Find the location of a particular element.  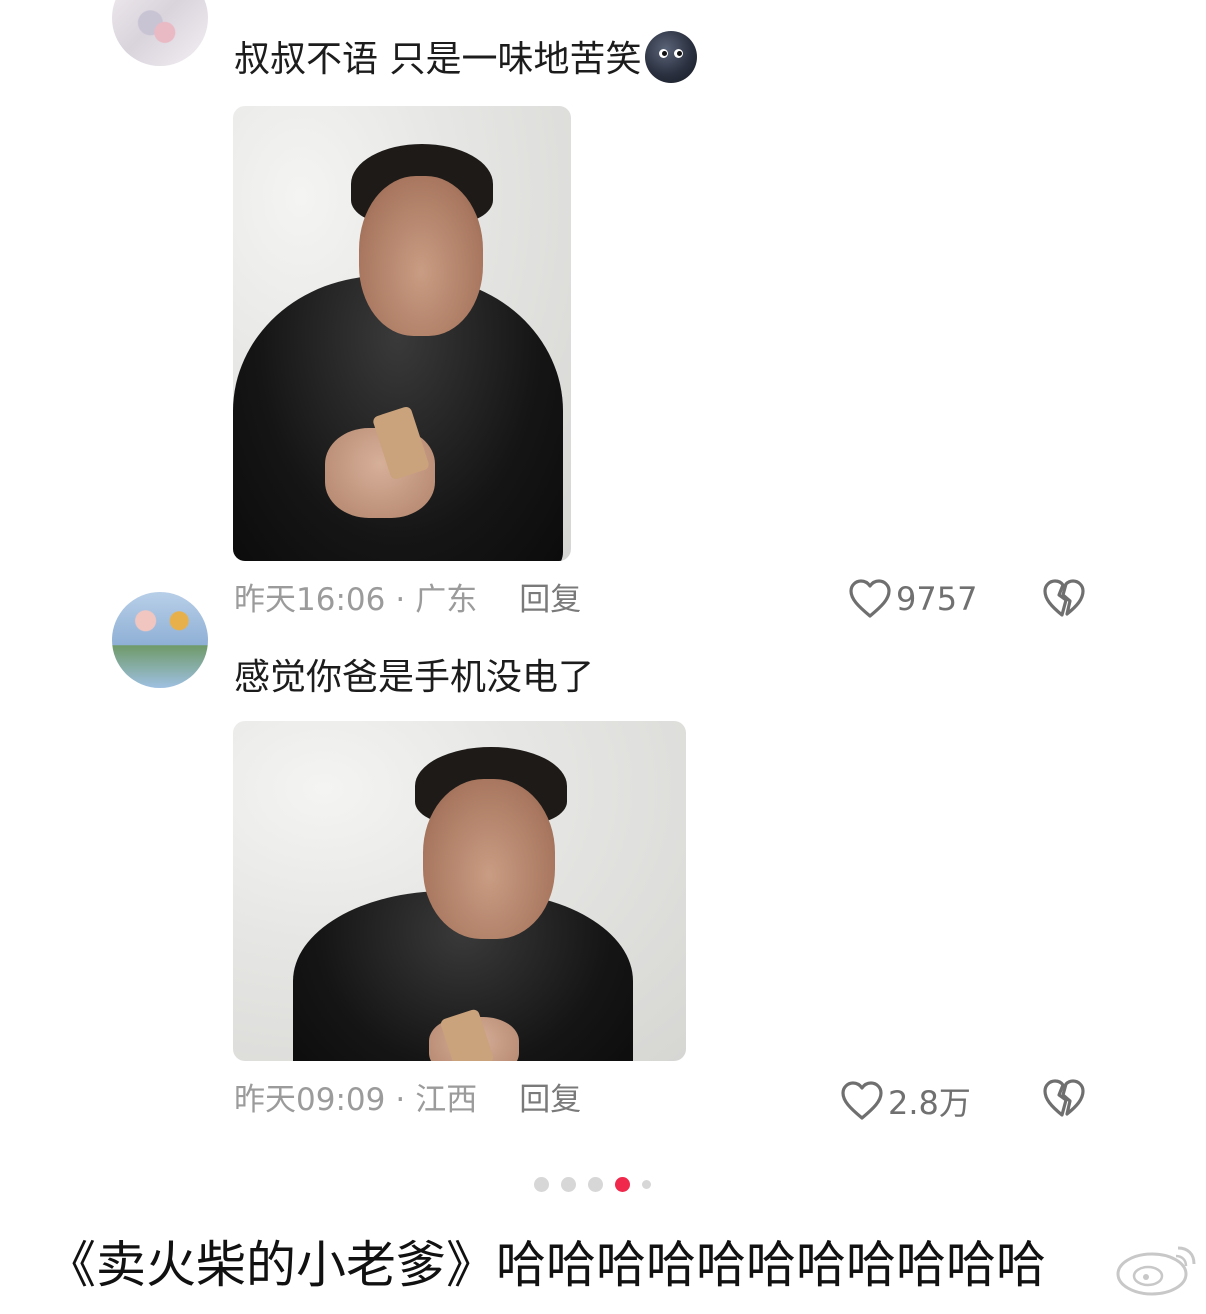

page-indicator is located at coordinates (598, 1183).